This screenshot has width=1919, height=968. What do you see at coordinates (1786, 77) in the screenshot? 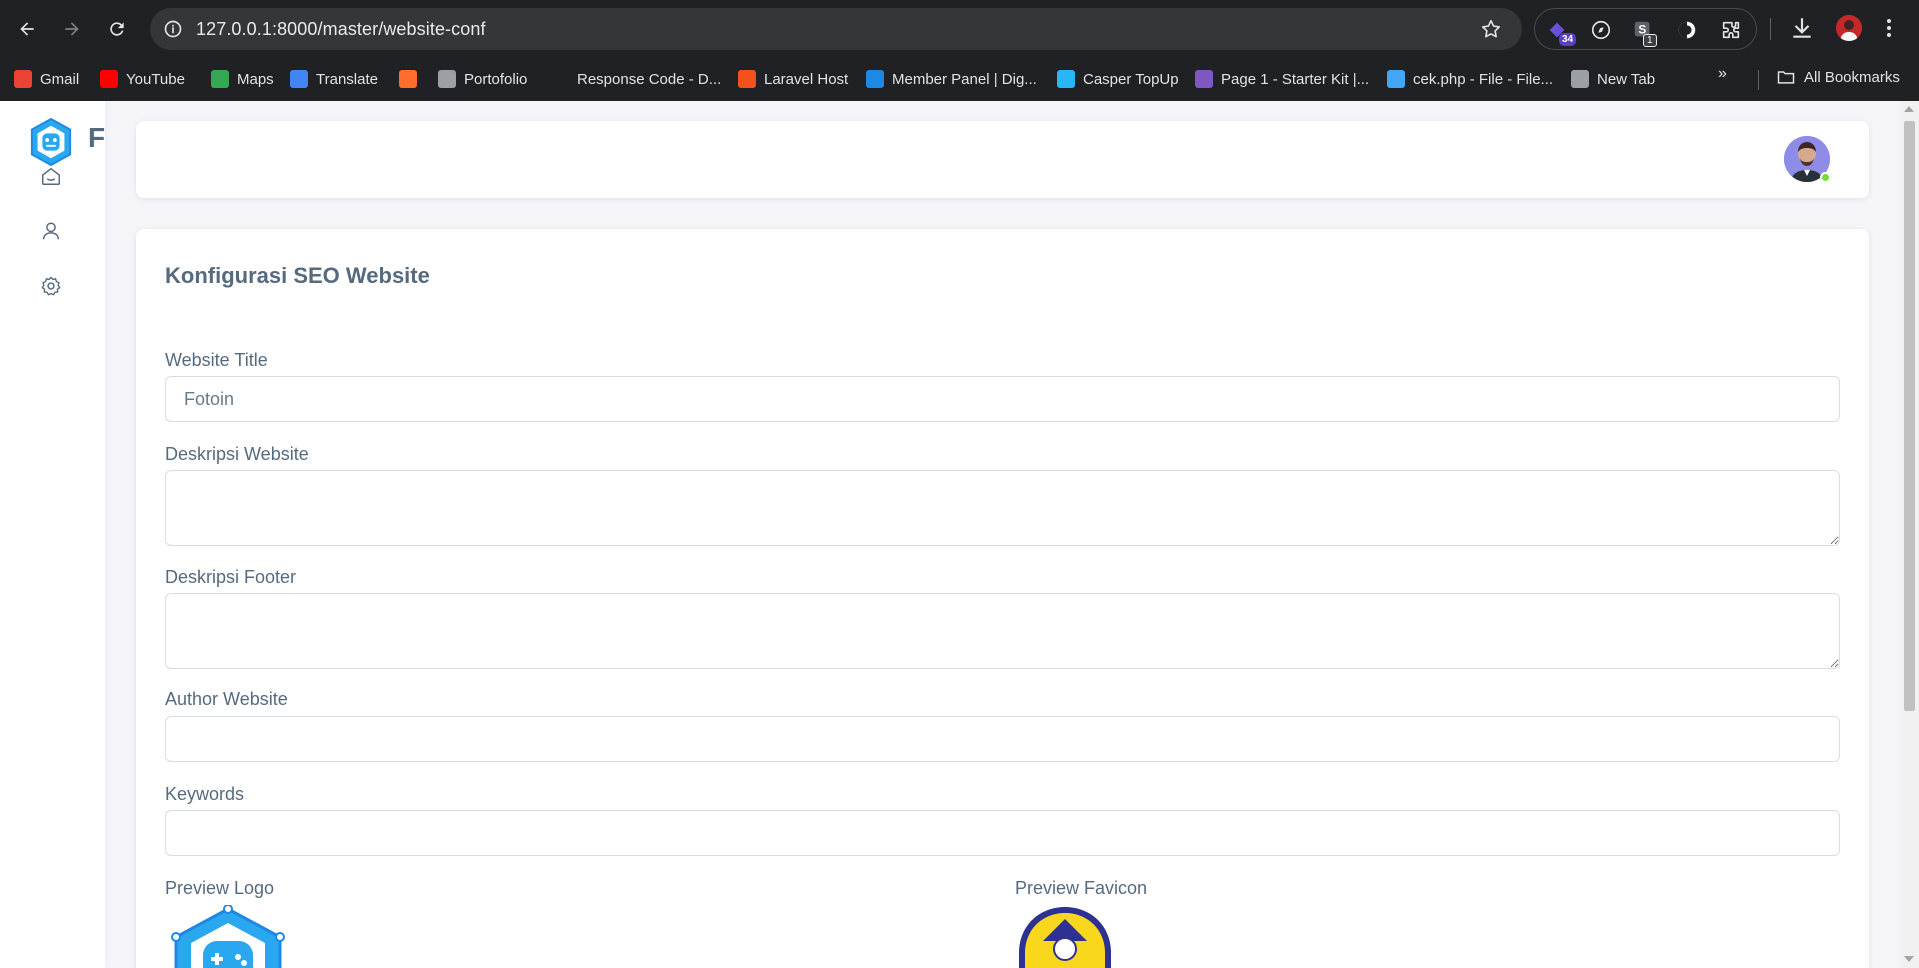
I see `folder-icon` at bounding box center [1786, 77].